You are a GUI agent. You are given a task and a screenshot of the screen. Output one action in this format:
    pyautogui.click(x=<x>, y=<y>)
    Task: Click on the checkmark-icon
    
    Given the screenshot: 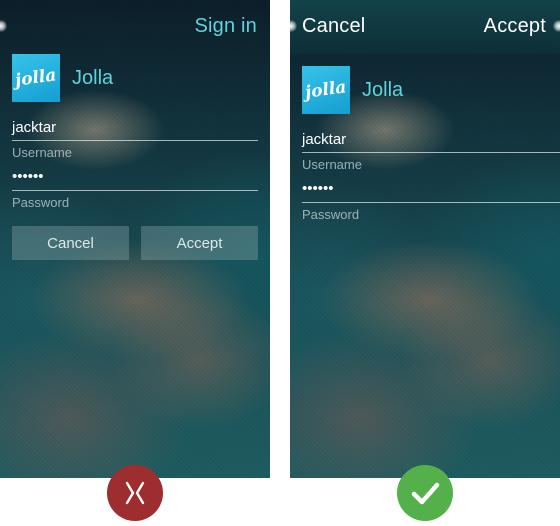 What is the action you would take?
    pyautogui.click(x=425, y=493)
    